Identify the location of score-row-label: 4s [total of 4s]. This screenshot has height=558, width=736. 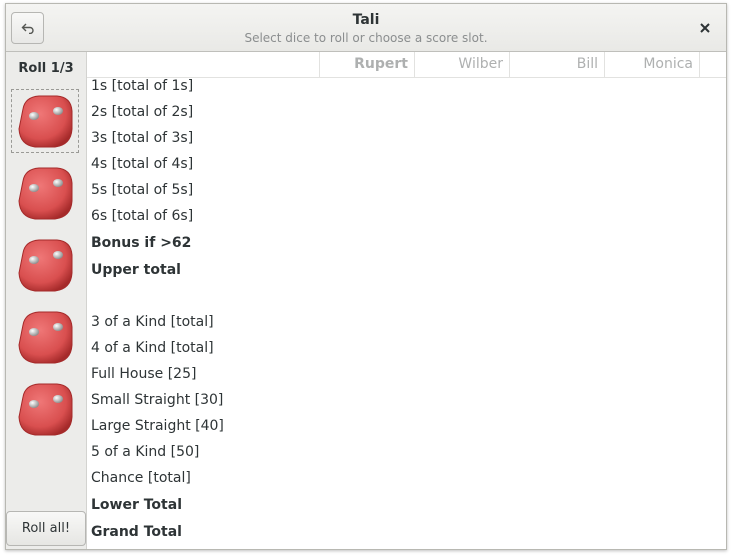
(142, 164).